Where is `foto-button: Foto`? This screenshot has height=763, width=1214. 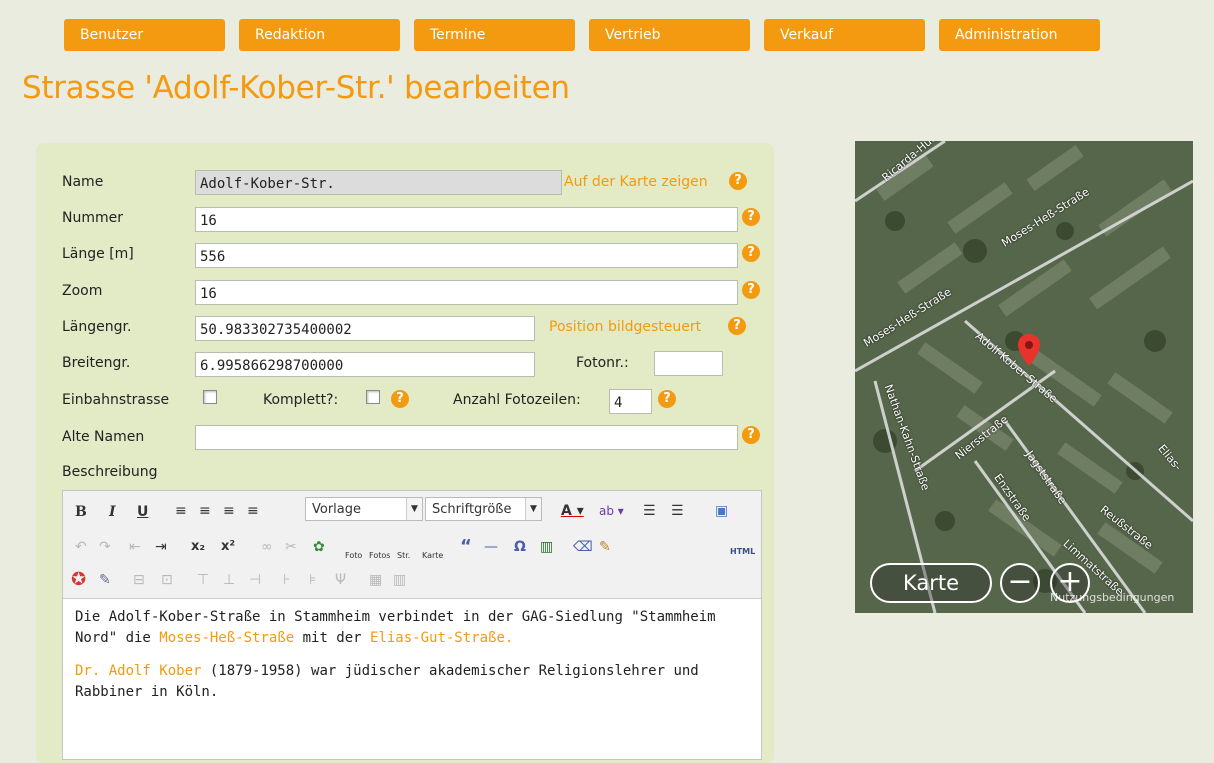
foto-button: Foto is located at coordinates (353, 556).